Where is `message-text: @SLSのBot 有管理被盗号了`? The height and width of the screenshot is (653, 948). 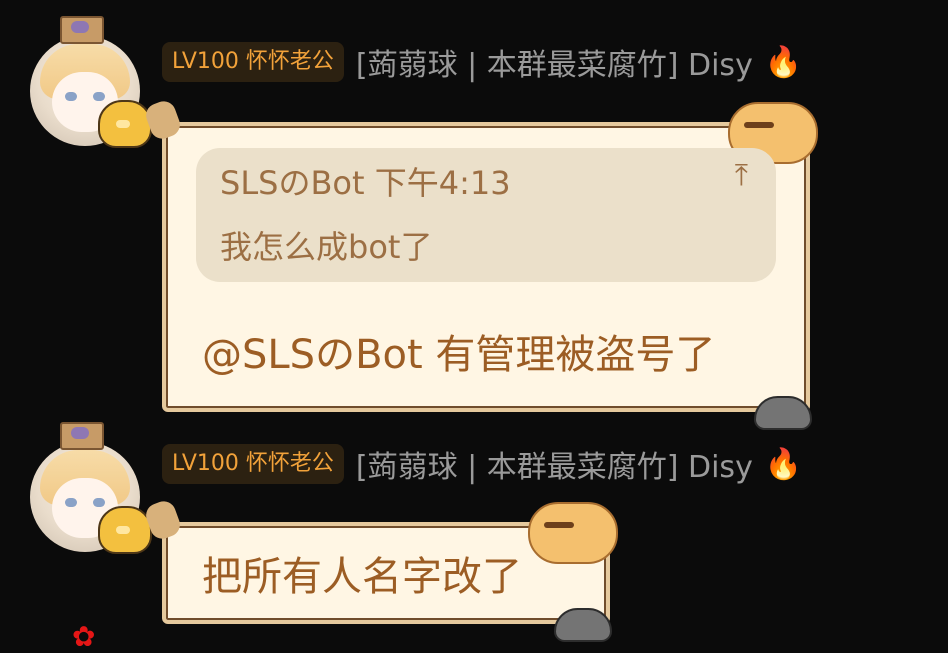 message-text: @SLSのBot 有管理被盗号了 is located at coordinates (459, 355).